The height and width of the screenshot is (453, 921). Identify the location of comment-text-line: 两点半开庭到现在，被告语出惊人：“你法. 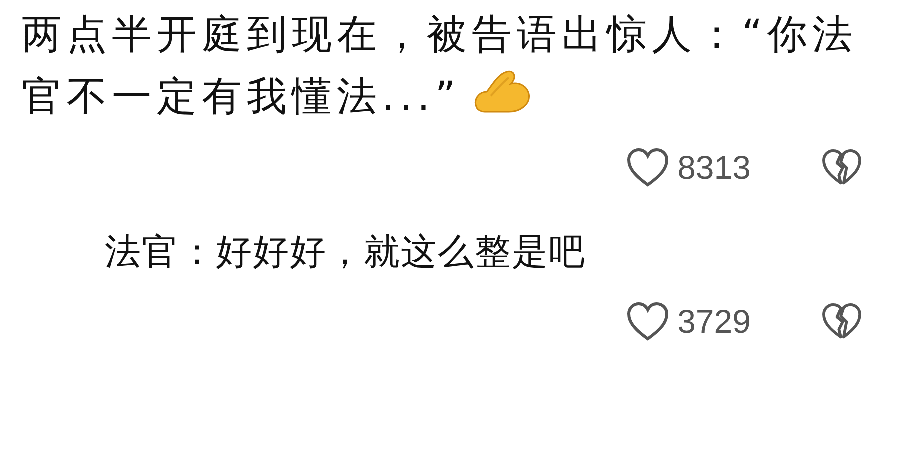
(440, 35).